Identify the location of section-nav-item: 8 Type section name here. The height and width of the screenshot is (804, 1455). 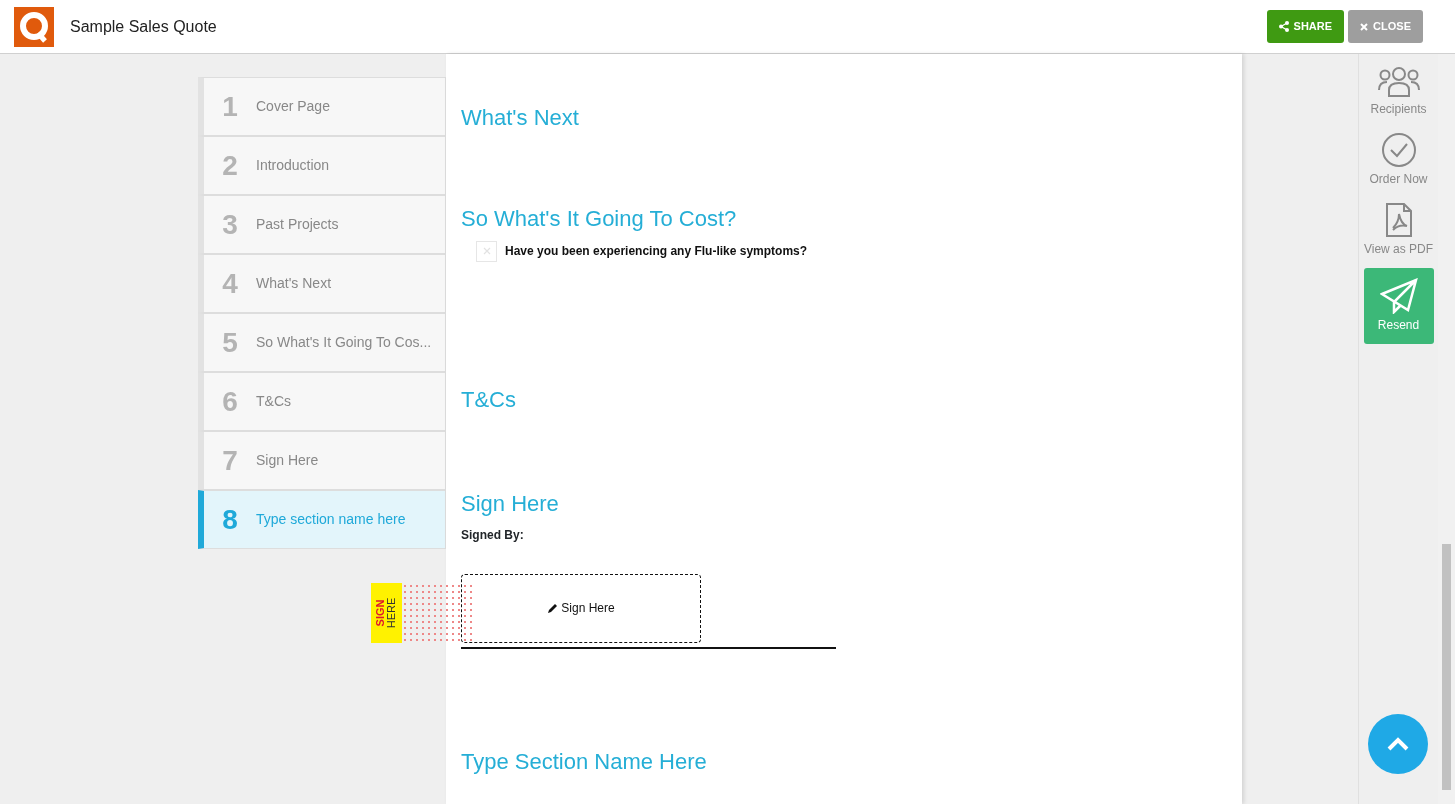
(322, 519).